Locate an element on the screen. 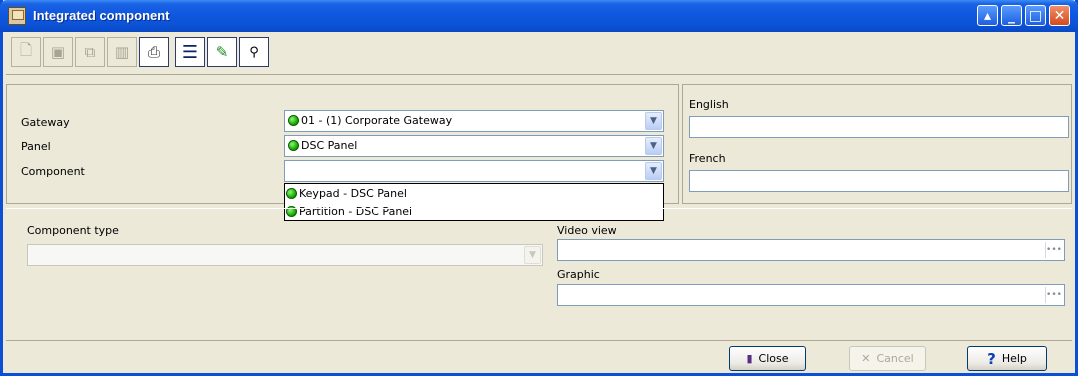 This screenshot has width=1078, height=376. delete-button: ▥ is located at coordinates (122, 52).